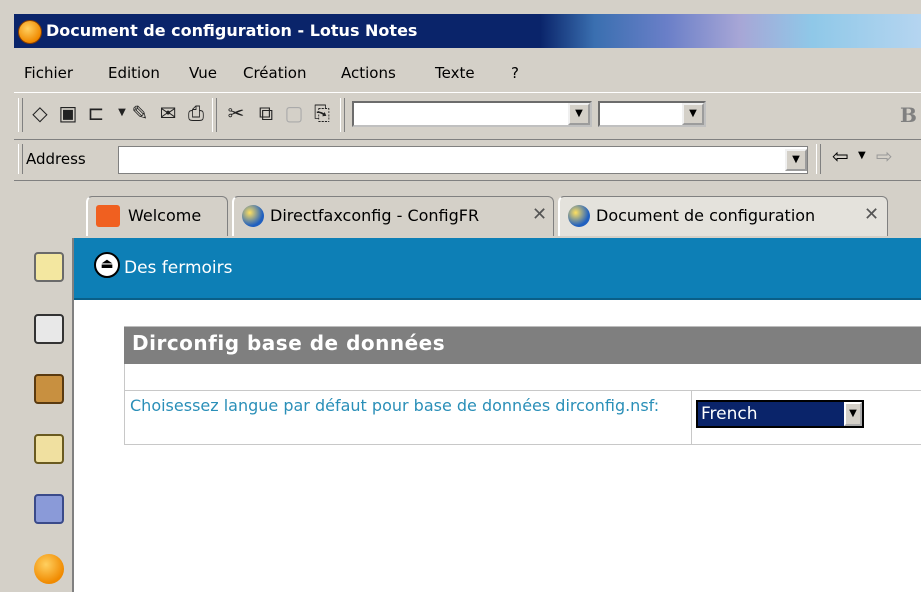 This screenshot has width=921, height=592. Describe the element at coordinates (30, 32) in the screenshot. I see `lotus-notes-logo-icon` at that location.